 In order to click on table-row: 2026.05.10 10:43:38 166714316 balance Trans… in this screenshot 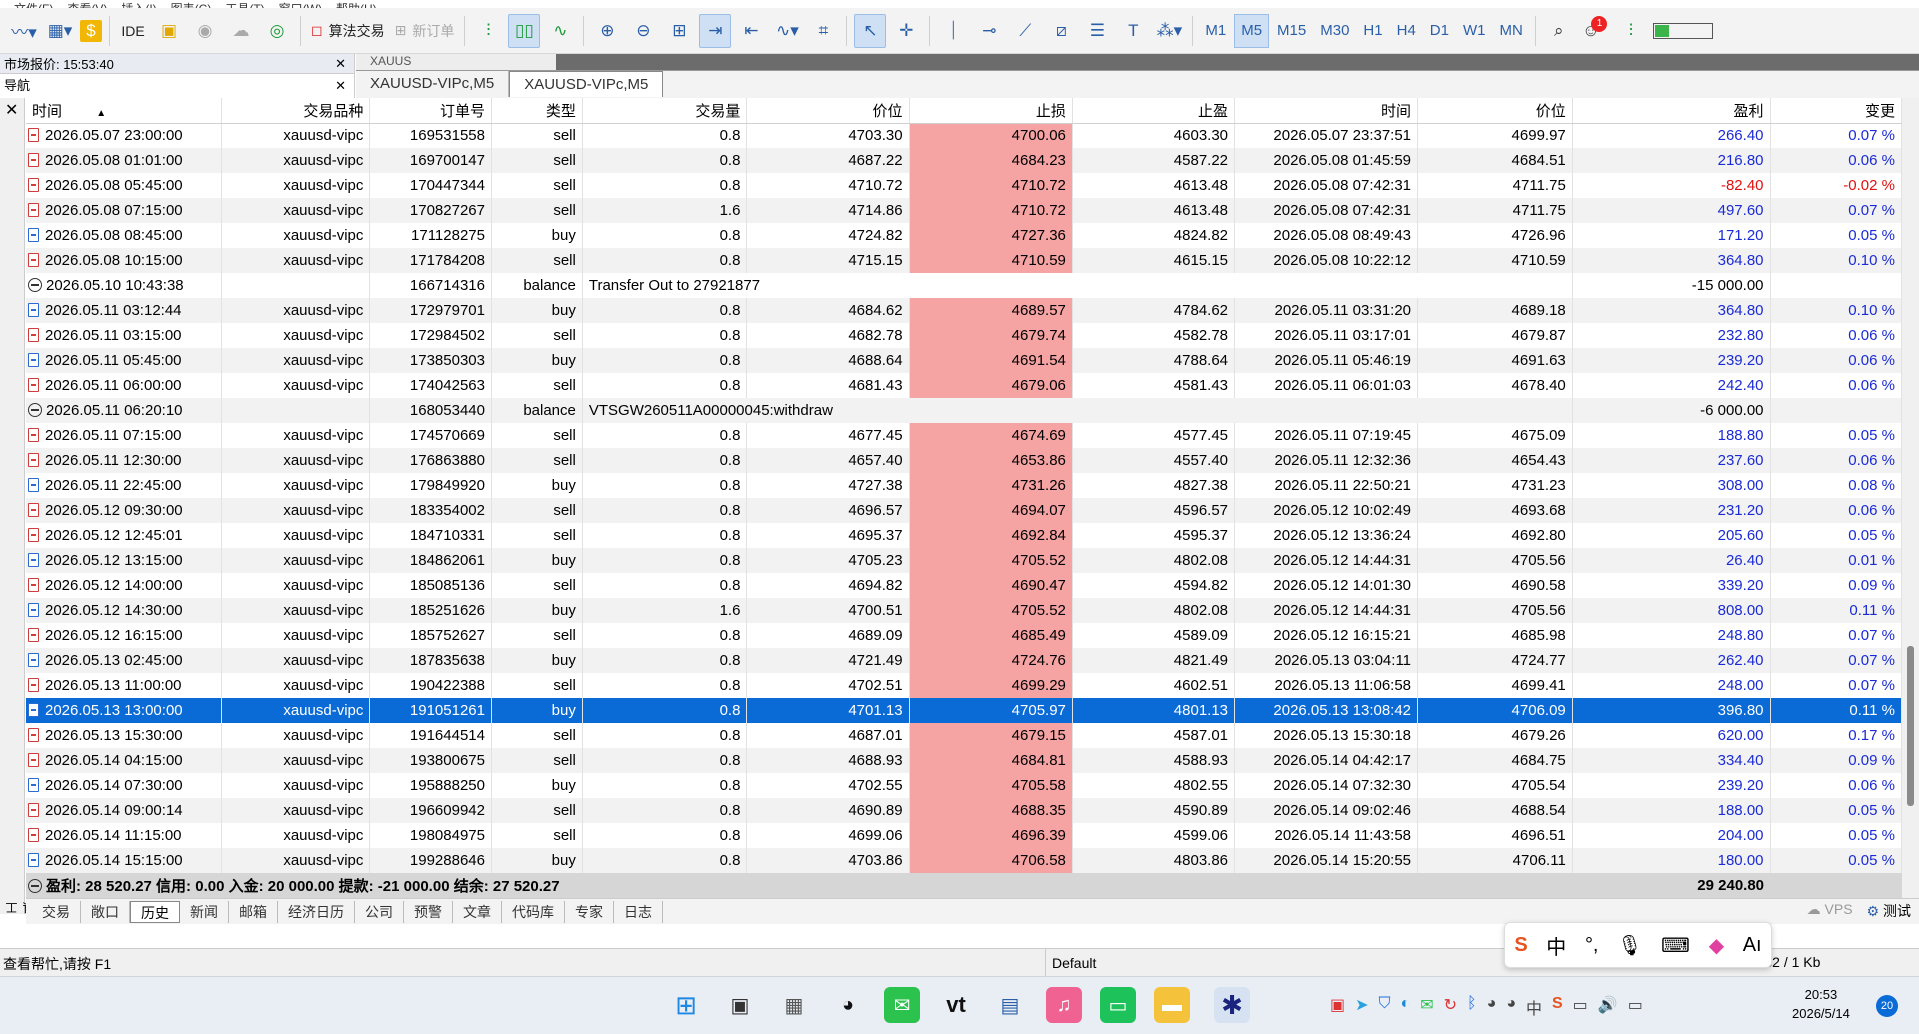, I will do `click(964, 285)`.